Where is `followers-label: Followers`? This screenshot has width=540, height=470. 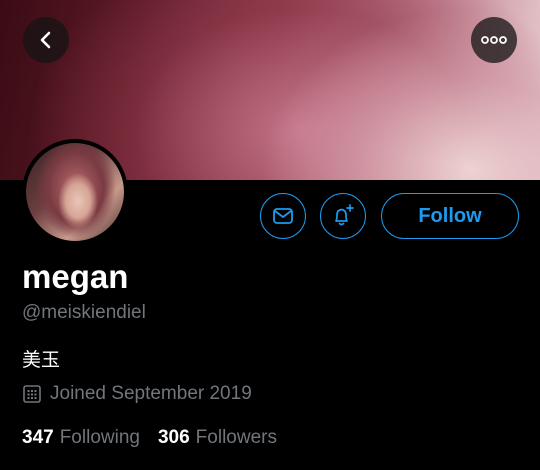 followers-label: Followers is located at coordinates (236, 438).